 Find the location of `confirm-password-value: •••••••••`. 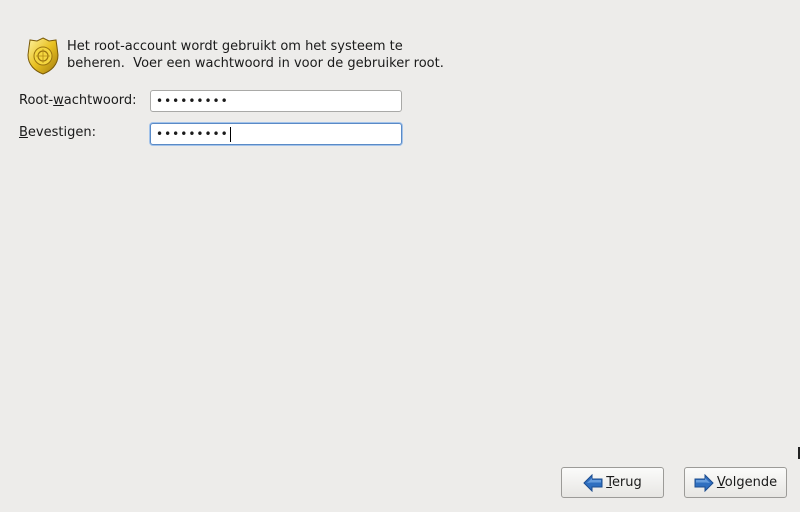

confirm-password-value: ••••••••• is located at coordinates (192, 134).